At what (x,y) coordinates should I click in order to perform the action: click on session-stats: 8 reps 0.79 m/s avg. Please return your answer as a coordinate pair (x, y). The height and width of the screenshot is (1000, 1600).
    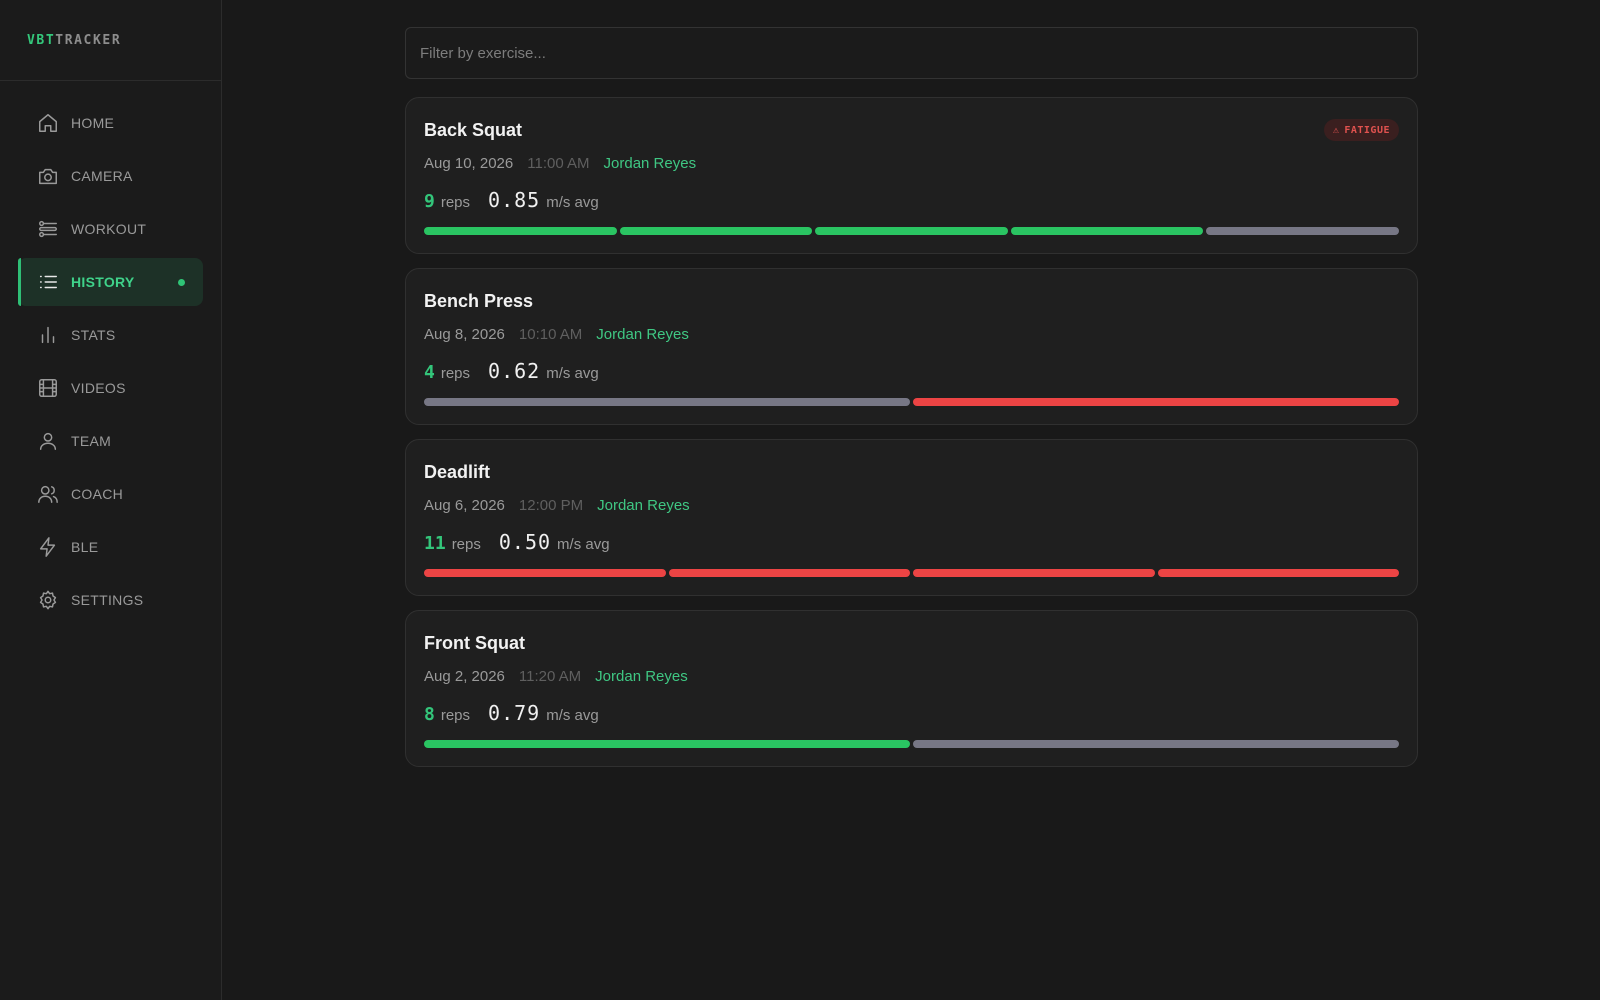
    Looking at the image, I should click on (511, 713).